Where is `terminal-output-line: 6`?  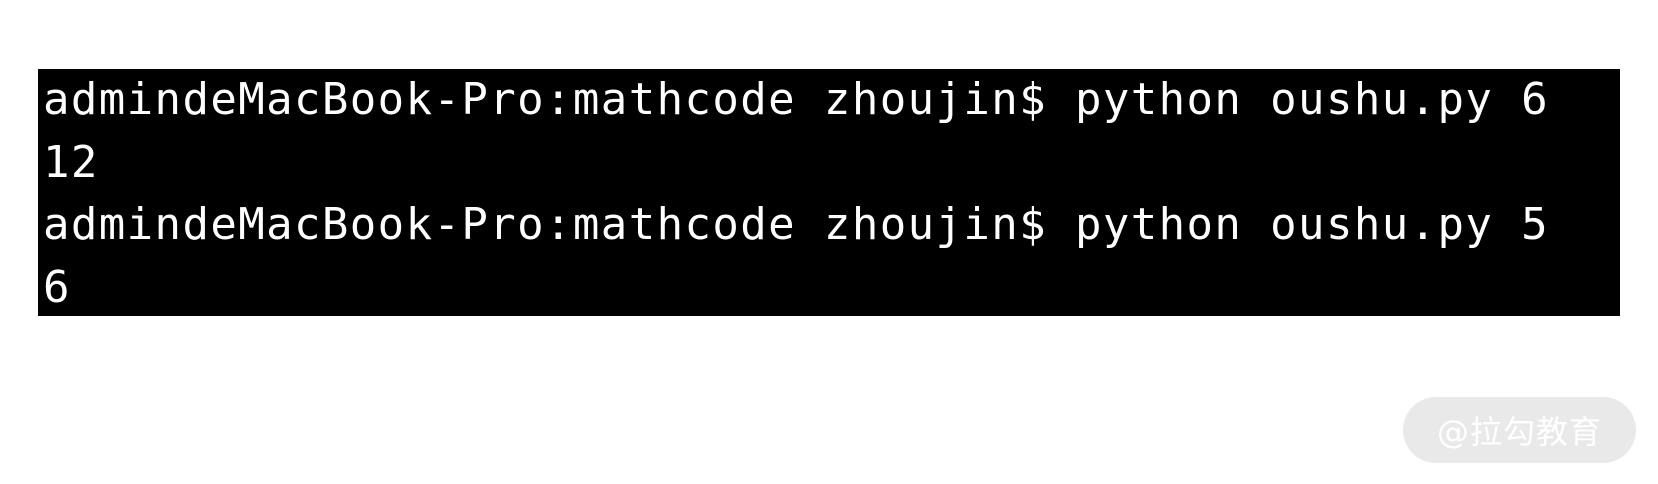 terminal-output-line: 6 is located at coordinates (57, 287).